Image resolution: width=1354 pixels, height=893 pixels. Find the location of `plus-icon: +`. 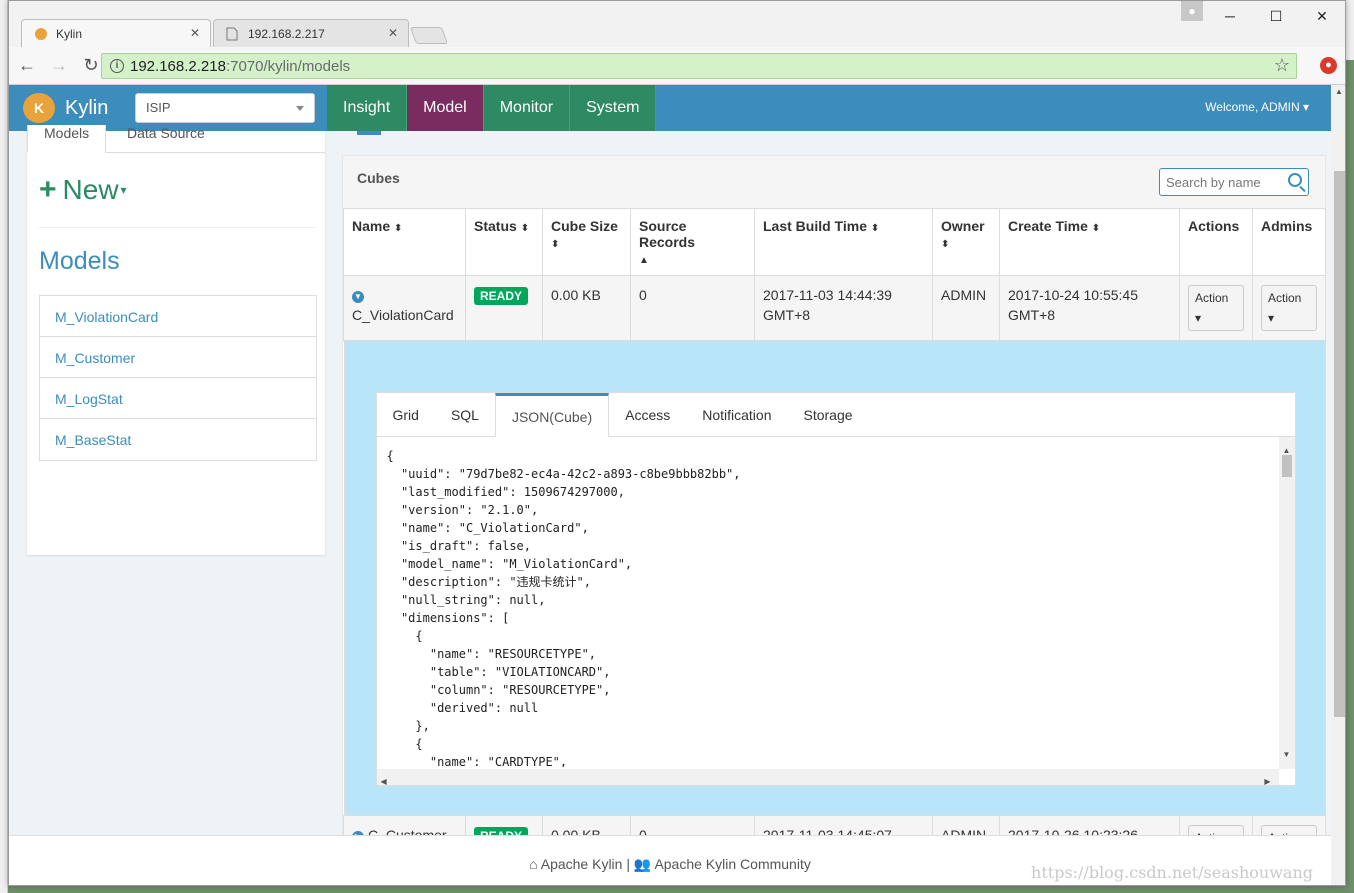

plus-icon: + is located at coordinates (48, 189).